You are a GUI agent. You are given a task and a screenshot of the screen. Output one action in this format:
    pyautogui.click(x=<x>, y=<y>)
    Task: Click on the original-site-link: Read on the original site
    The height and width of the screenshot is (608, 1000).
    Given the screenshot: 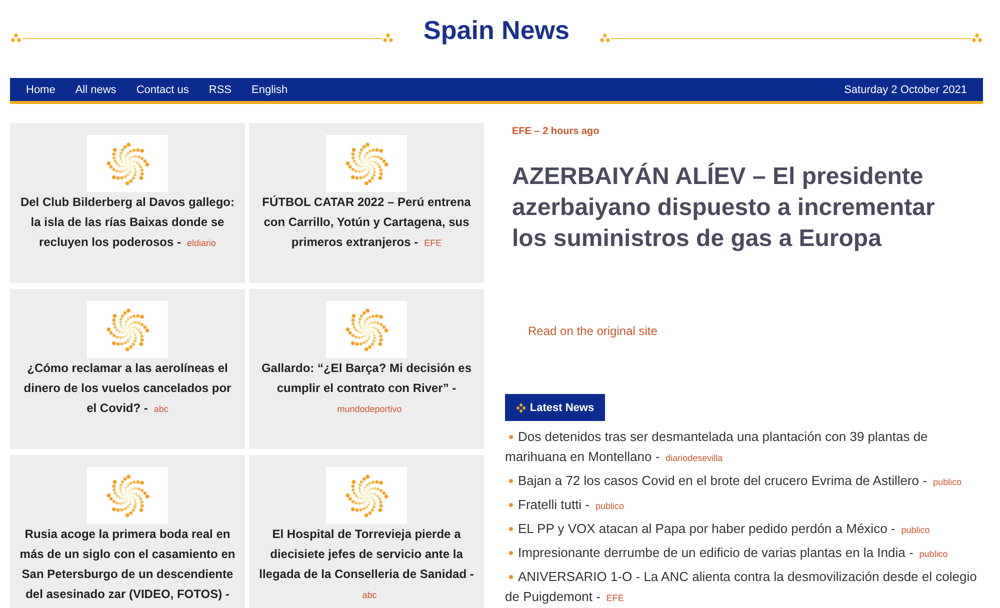 What is the action you would take?
    pyautogui.click(x=593, y=331)
    